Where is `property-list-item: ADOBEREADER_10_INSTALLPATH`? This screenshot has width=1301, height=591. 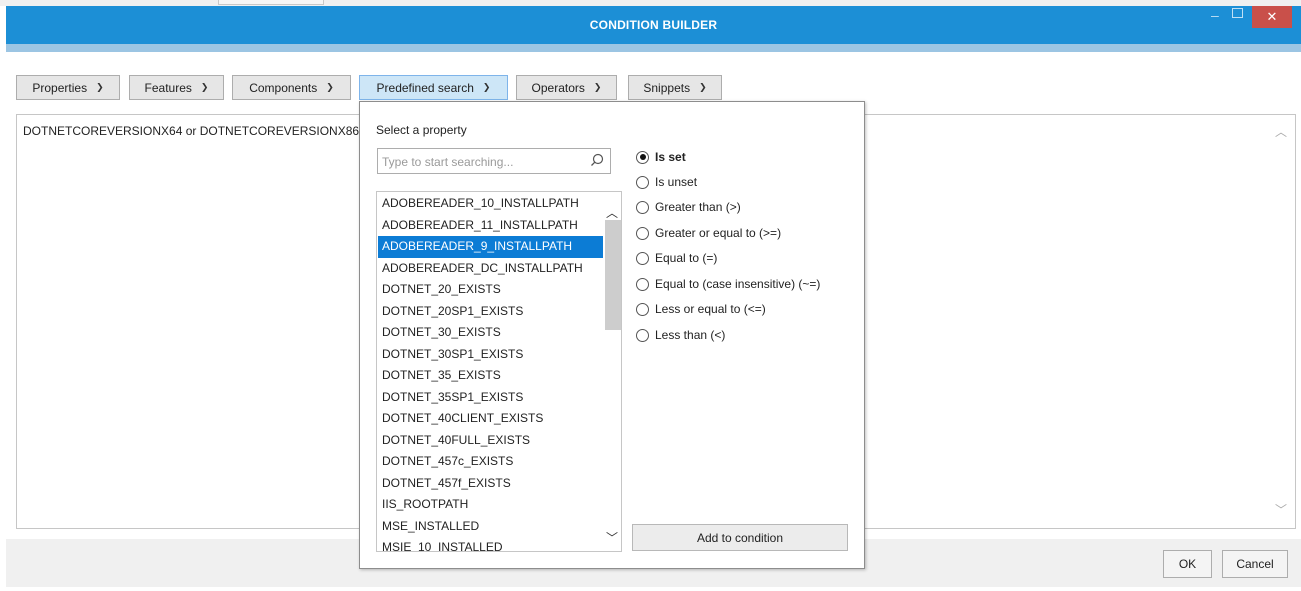
property-list-item: ADOBEREADER_10_INSTALLPATH is located at coordinates (490, 204).